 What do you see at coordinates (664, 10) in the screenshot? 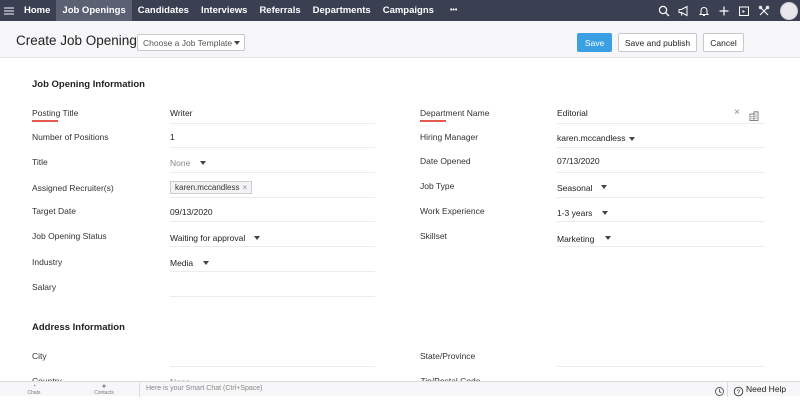
I see `search-icon` at bounding box center [664, 10].